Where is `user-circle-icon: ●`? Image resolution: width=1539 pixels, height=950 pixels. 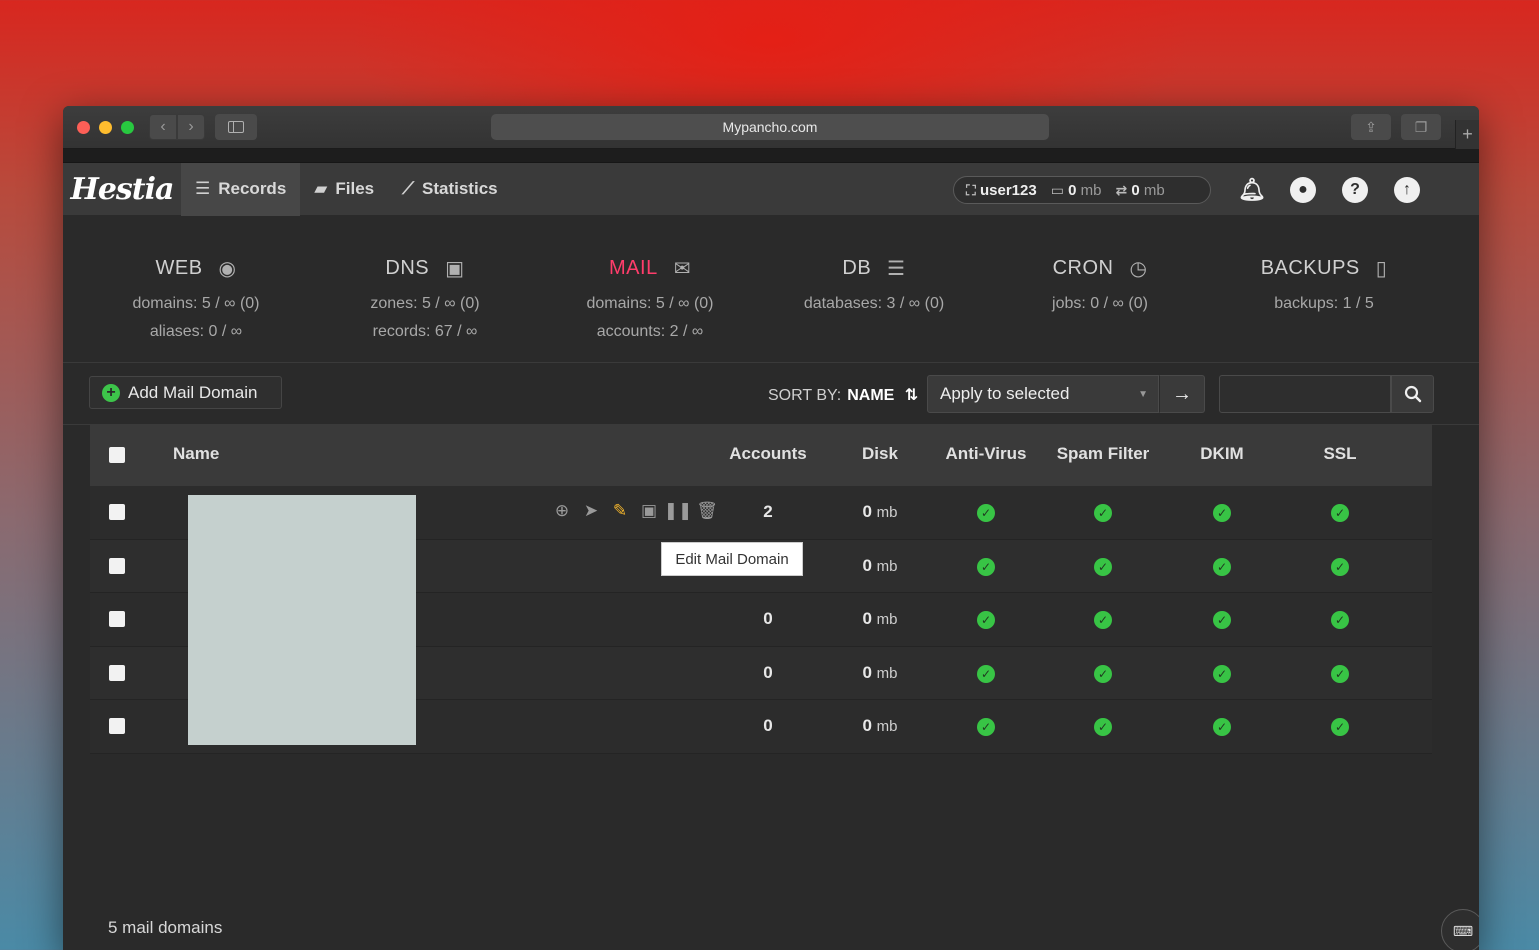
user-circle-icon: ● is located at coordinates (1303, 190).